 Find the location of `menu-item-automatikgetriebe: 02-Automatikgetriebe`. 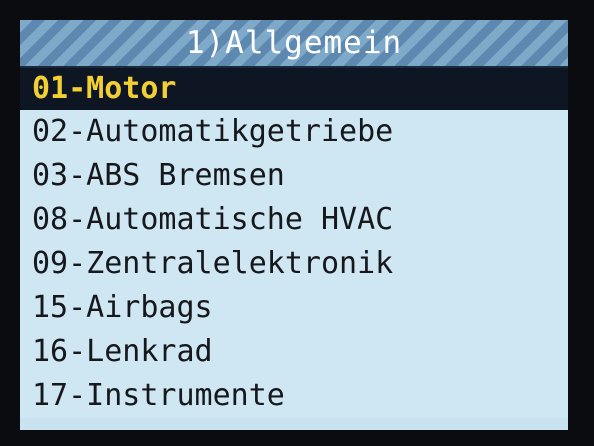

menu-item-automatikgetriebe: 02-Automatikgetriebe is located at coordinates (294, 132).